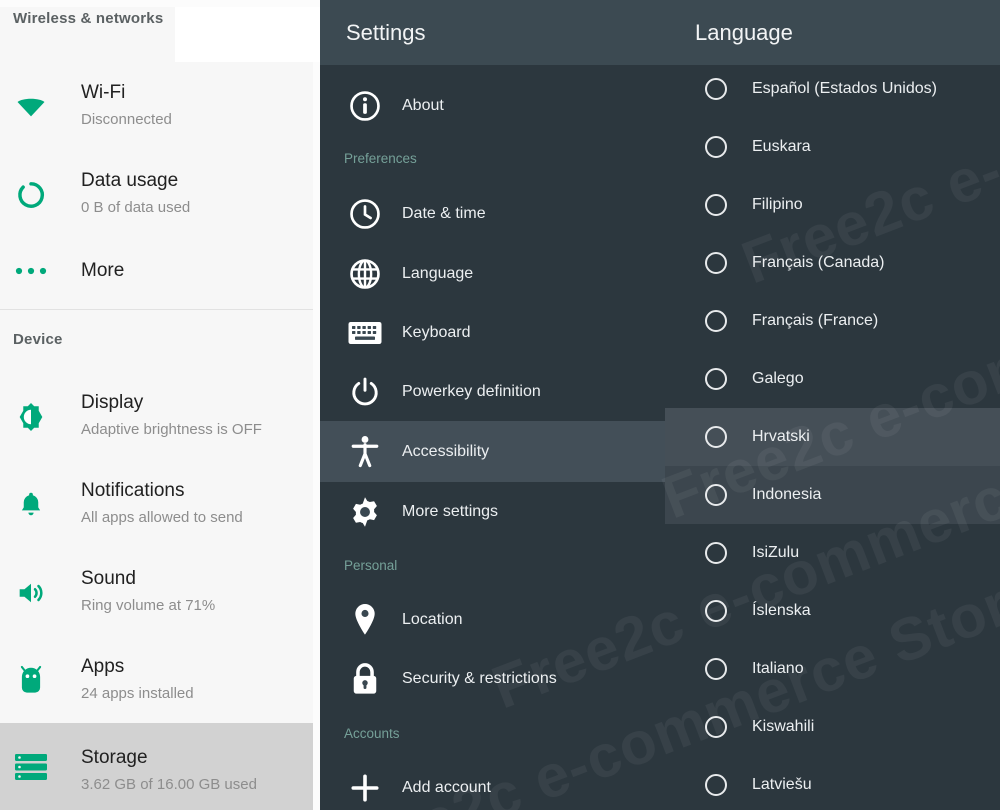  I want to click on clock-icon, so click(365, 214).